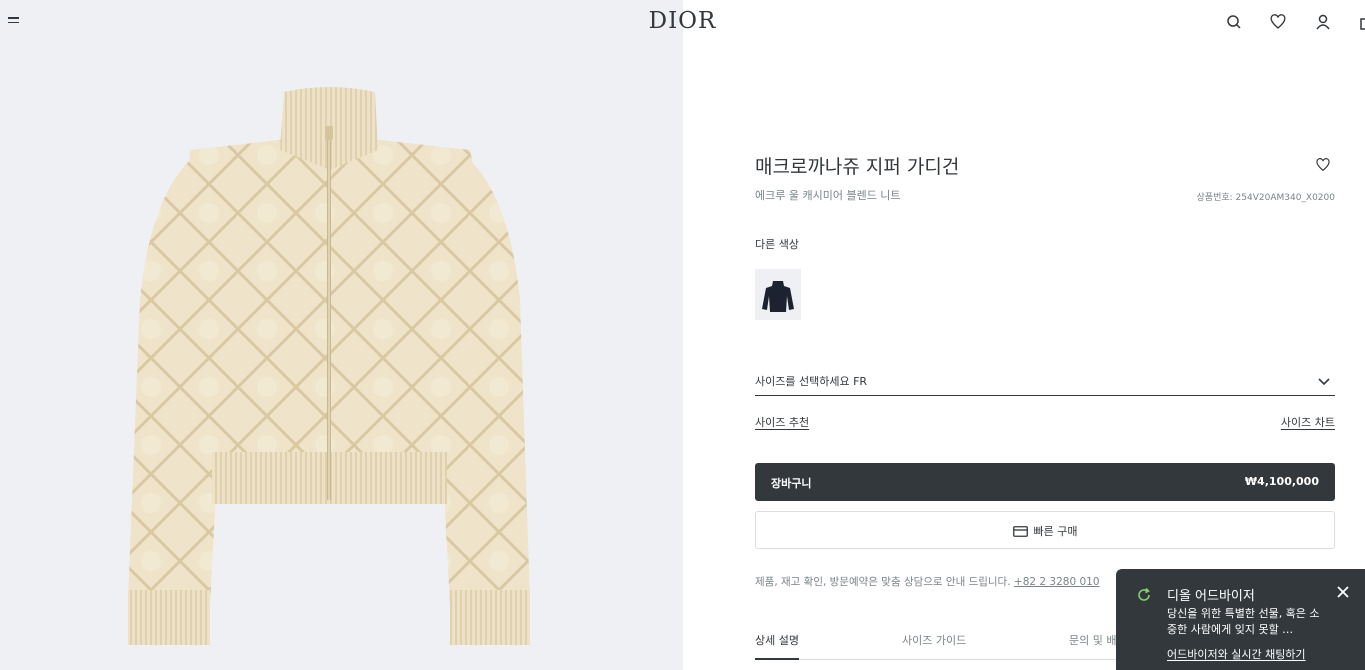 This screenshot has height=670, width=1365. What do you see at coordinates (811, 381) in the screenshot?
I see `size-select-label: 사이즈를 선택하세요 FR` at bounding box center [811, 381].